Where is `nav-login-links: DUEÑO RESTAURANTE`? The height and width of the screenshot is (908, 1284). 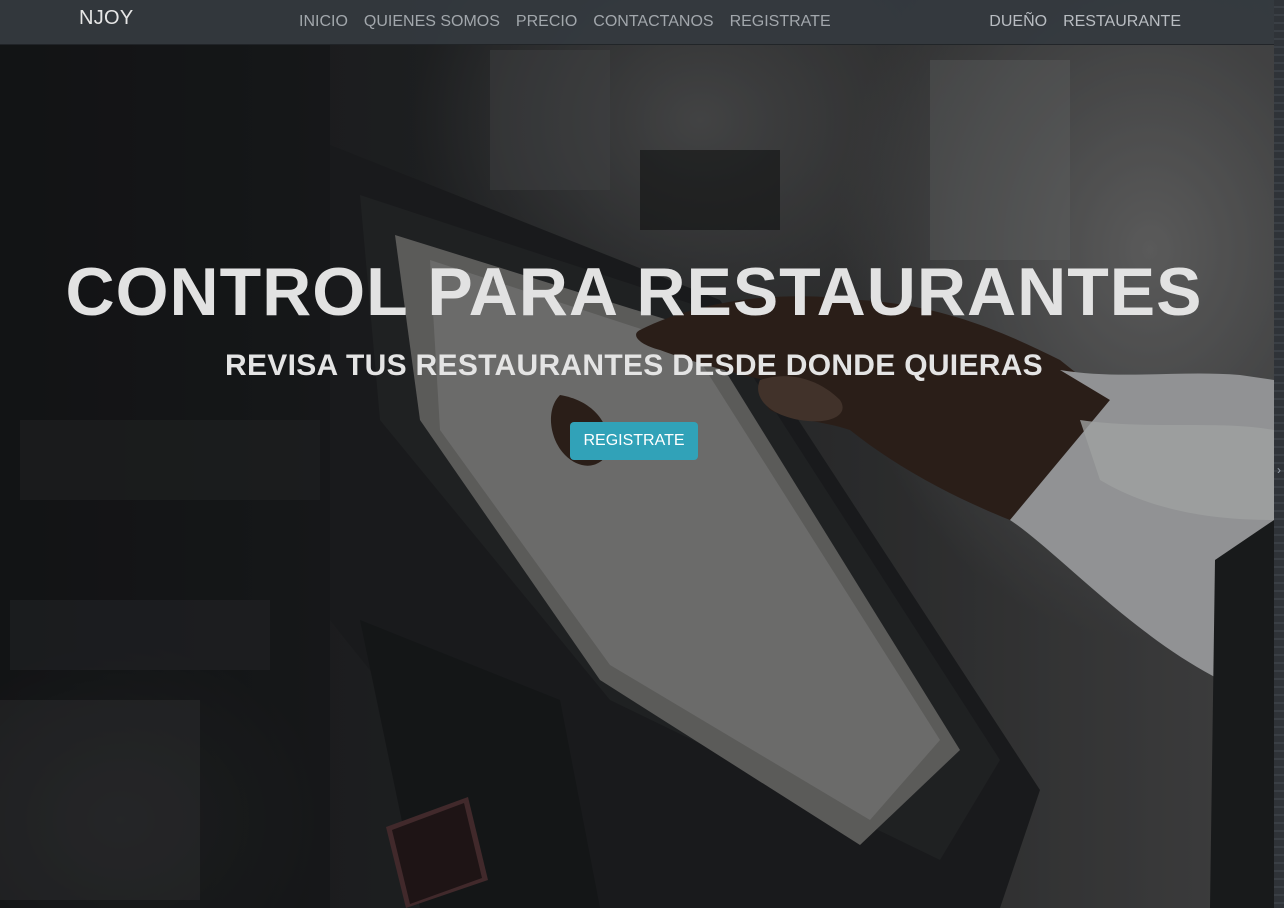
nav-login-links: DUEÑO RESTAURANTE is located at coordinates (1085, 22).